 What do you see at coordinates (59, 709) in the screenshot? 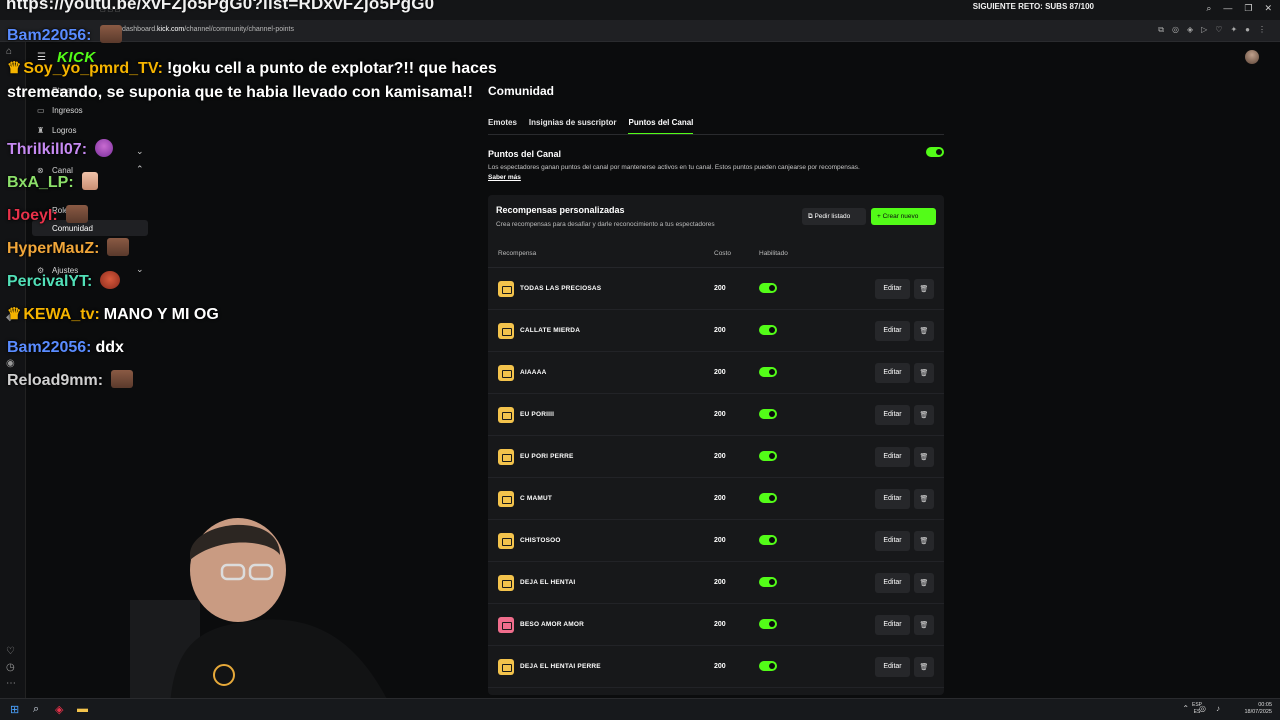
I see `brave-icon: ◈` at bounding box center [59, 709].